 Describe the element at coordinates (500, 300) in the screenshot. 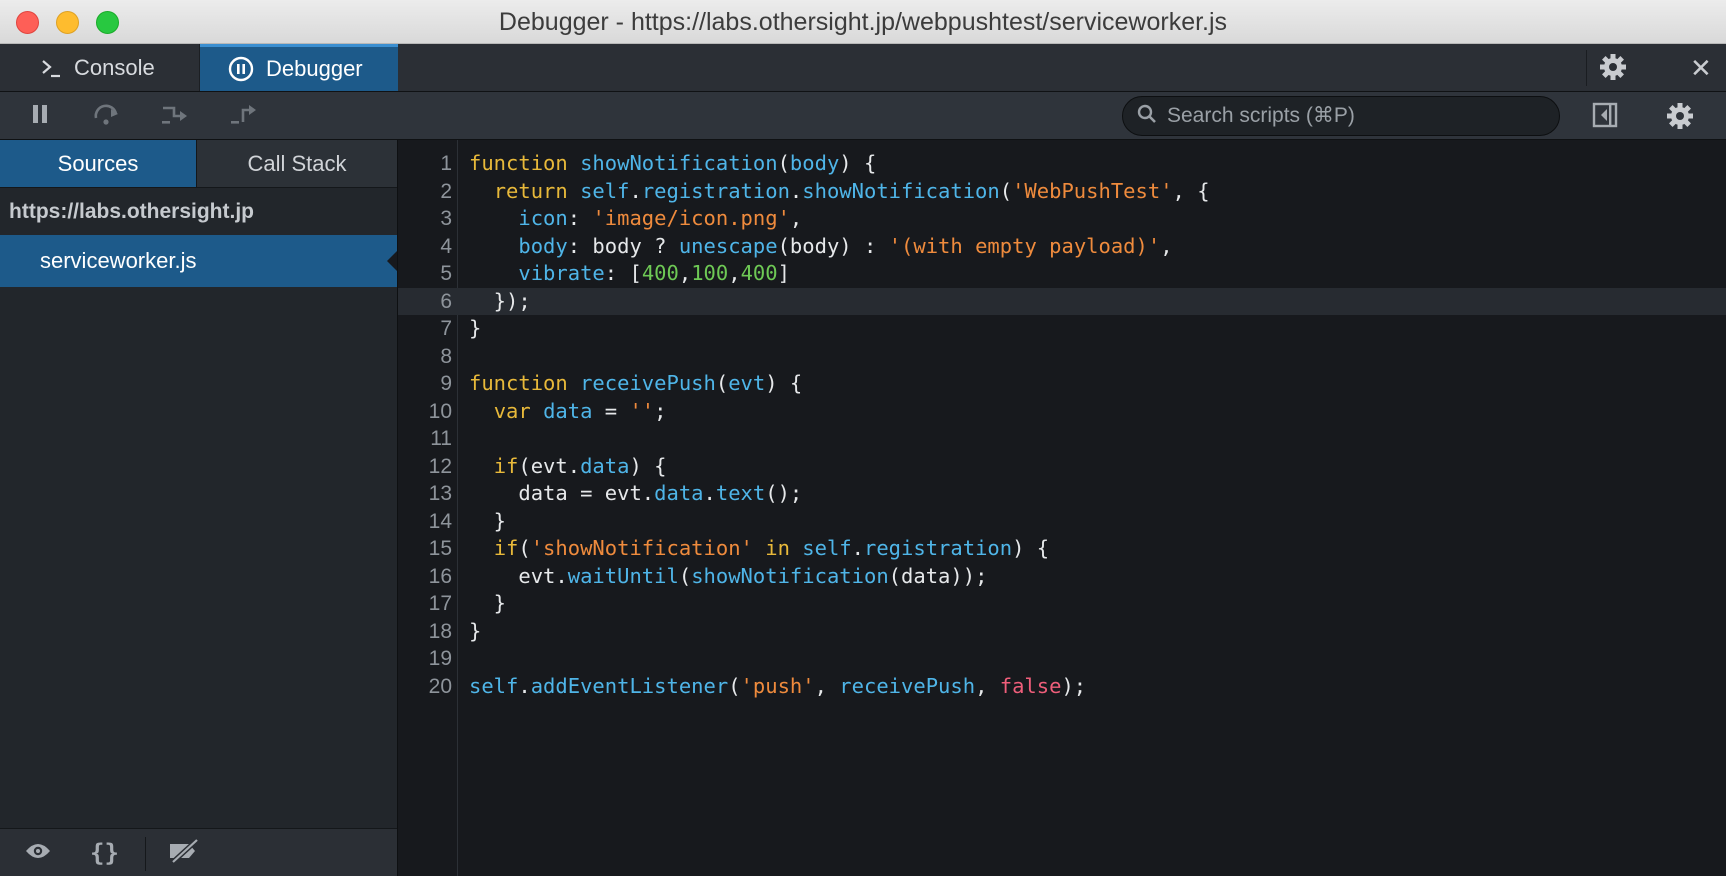

I see `code-token: });` at that location.